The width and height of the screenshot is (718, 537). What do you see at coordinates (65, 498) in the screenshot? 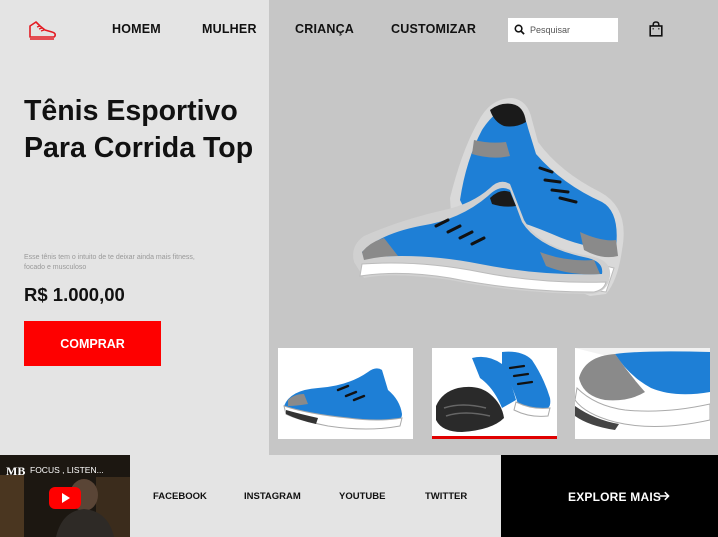
I see `youtube-play-icon` at bounding box center [65, 498].